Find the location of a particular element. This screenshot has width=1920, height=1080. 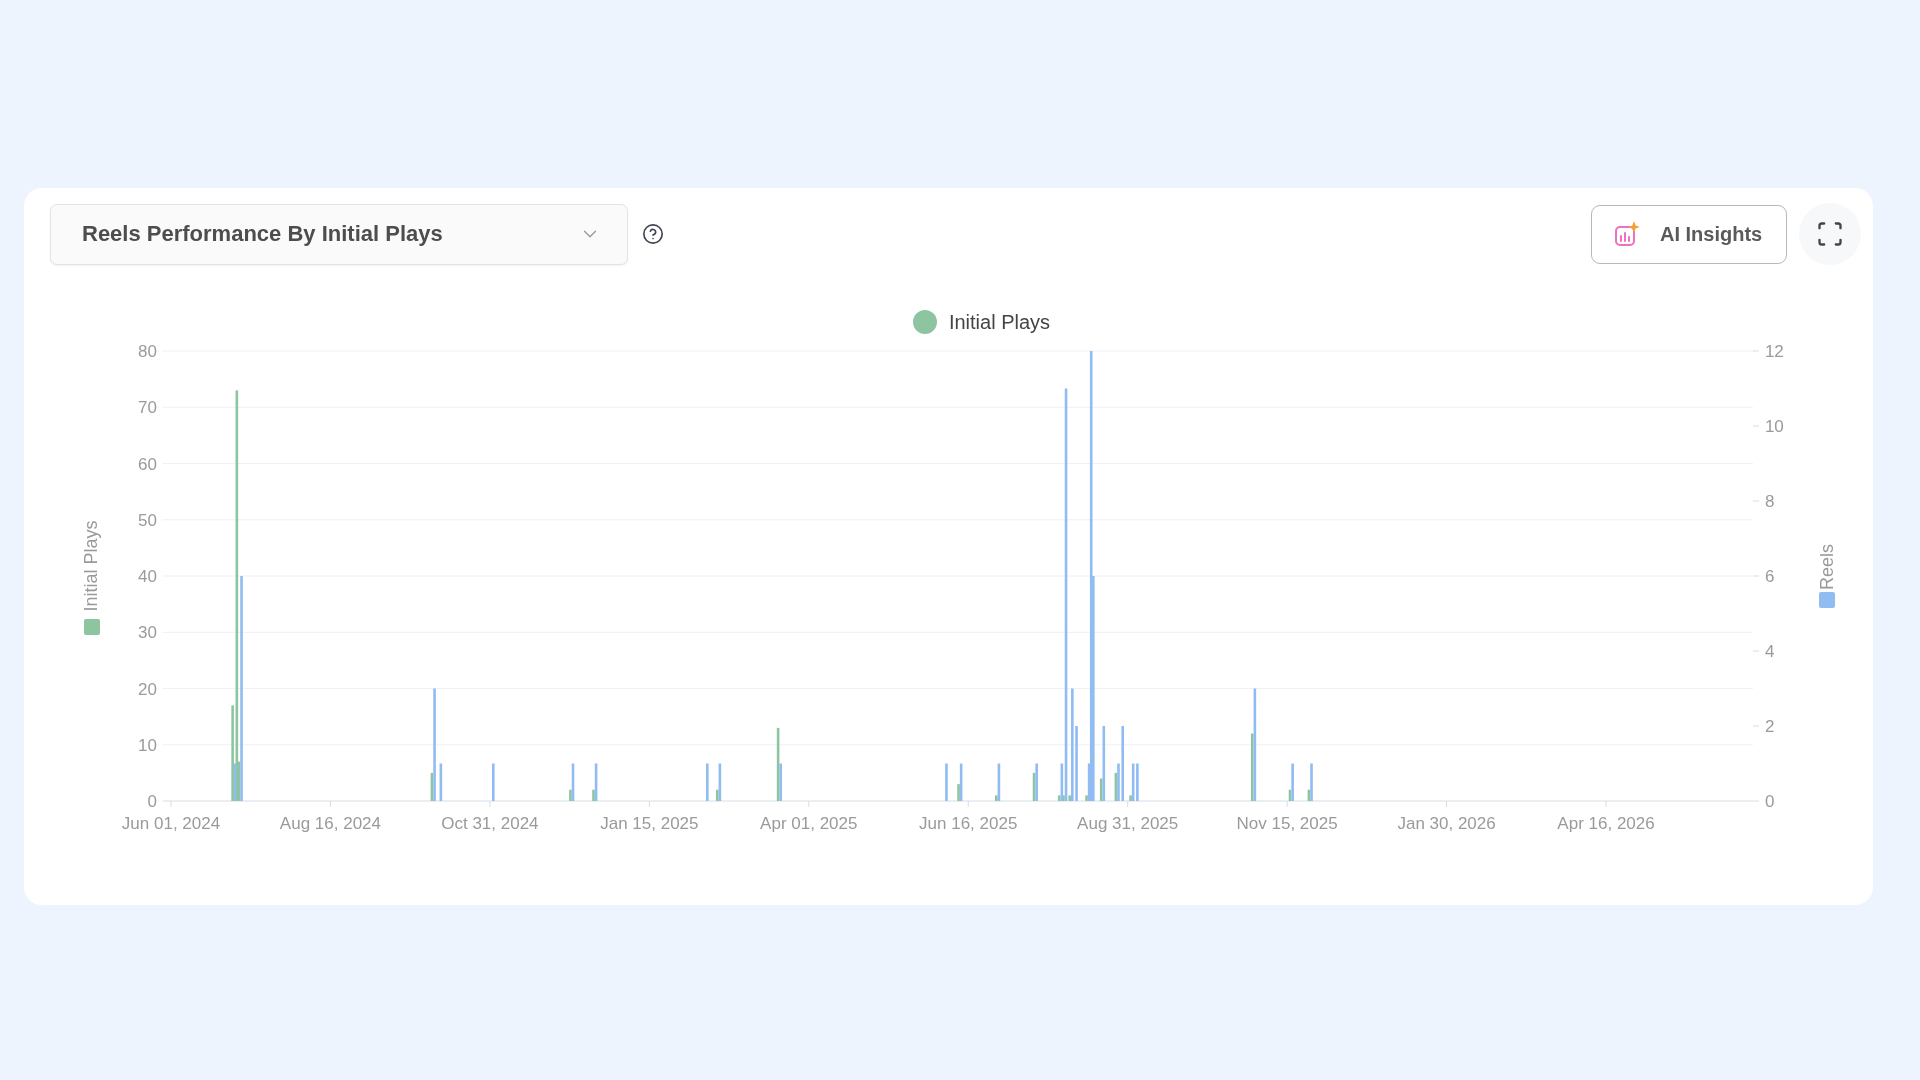

axis-tick-label: 40 is located at coordinates (147, 576).